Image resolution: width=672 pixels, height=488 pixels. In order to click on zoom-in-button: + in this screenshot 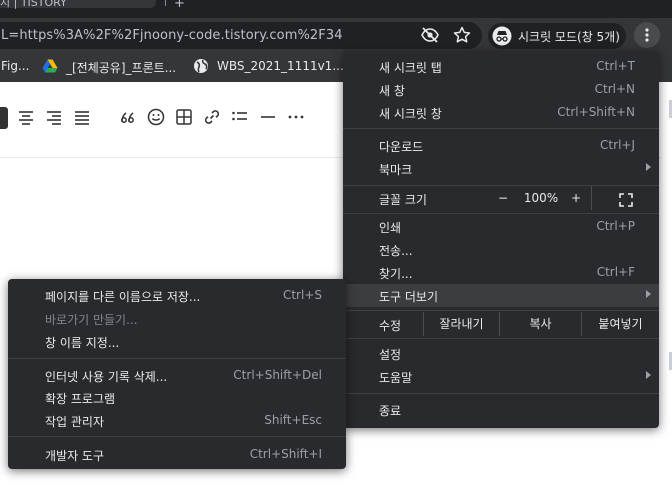, I will do `click(576, 198)`.